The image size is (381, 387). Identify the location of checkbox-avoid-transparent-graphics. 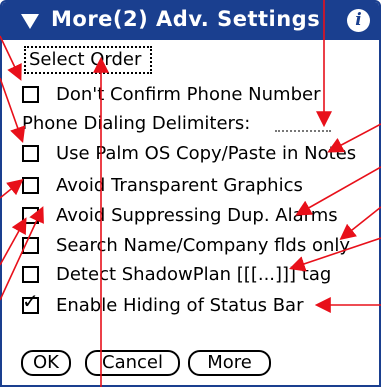
(30, 185).